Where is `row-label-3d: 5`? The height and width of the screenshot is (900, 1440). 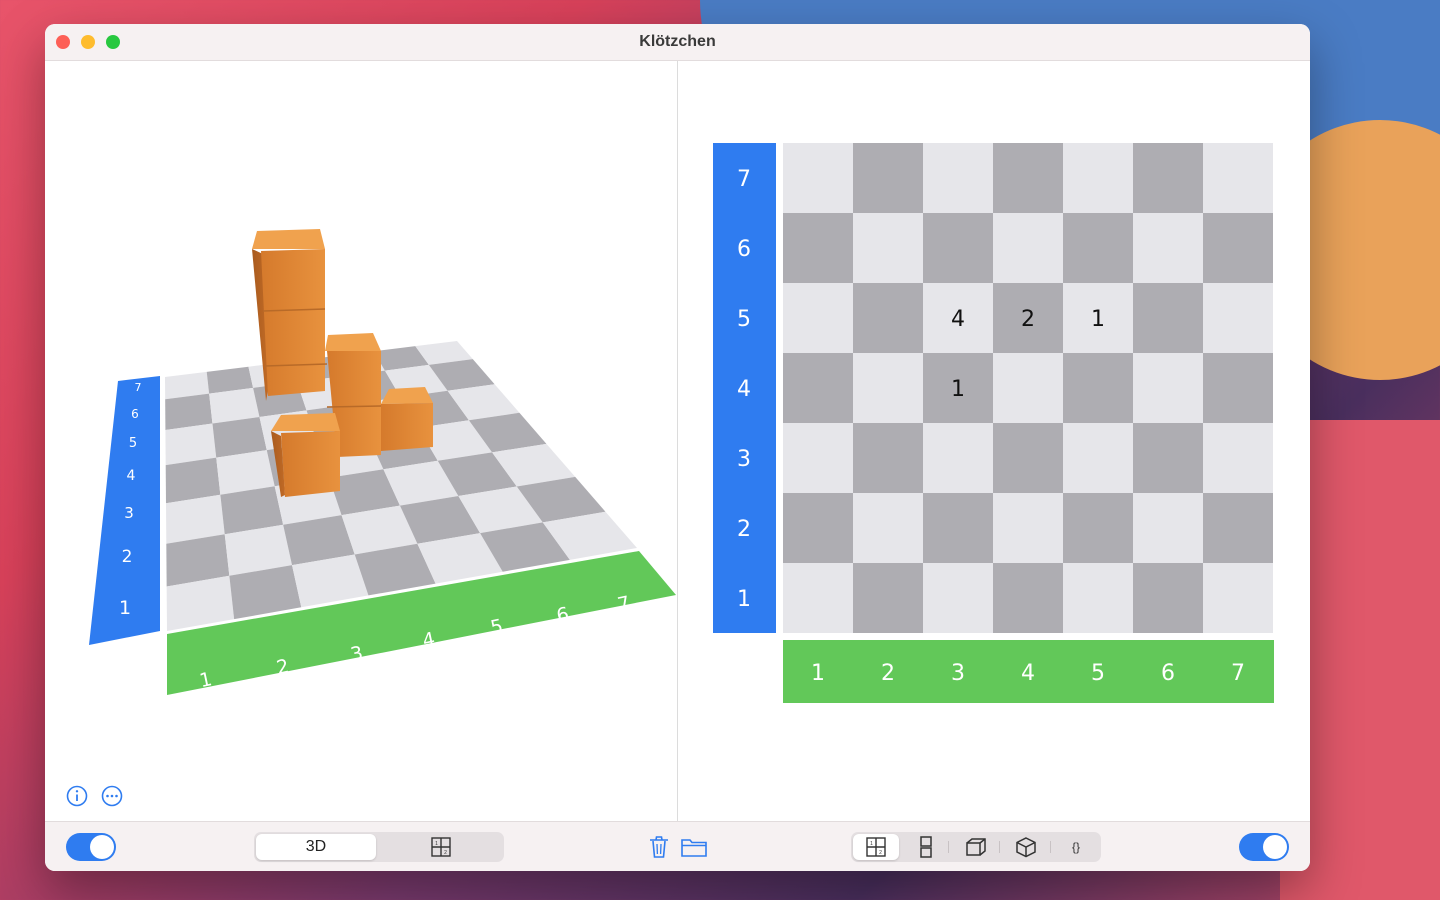 row-label-3d: 5 is located at coordinates (133, 443).